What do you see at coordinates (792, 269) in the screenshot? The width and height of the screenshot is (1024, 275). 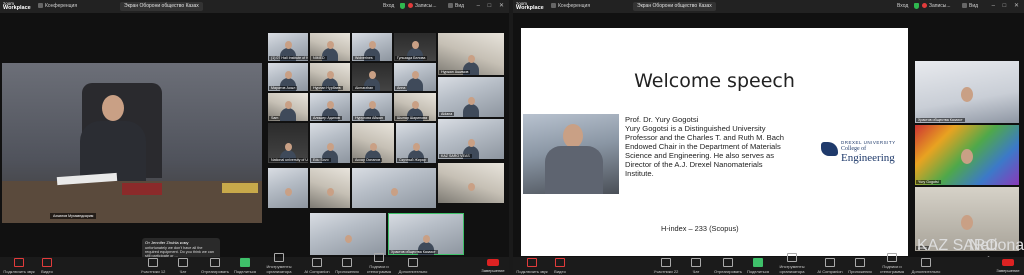 I see `toolbar-label: Инструменты организатора` at bounding box center [792, 269].